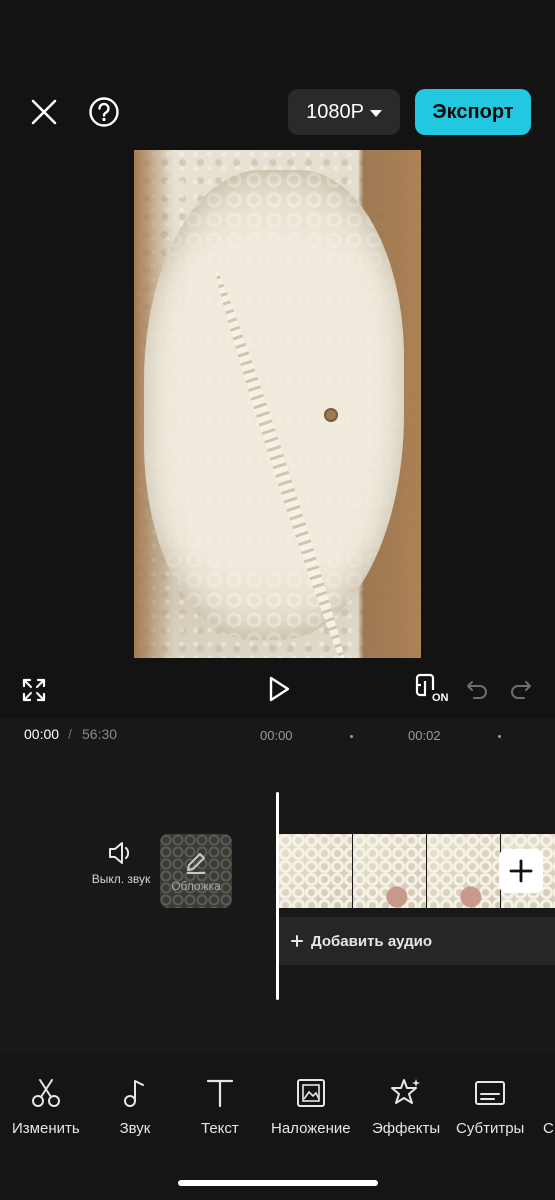 The width and height of the screenshot is (555, 1200). I want to click on preview-toggle-badge: ON, so click(440, 698).